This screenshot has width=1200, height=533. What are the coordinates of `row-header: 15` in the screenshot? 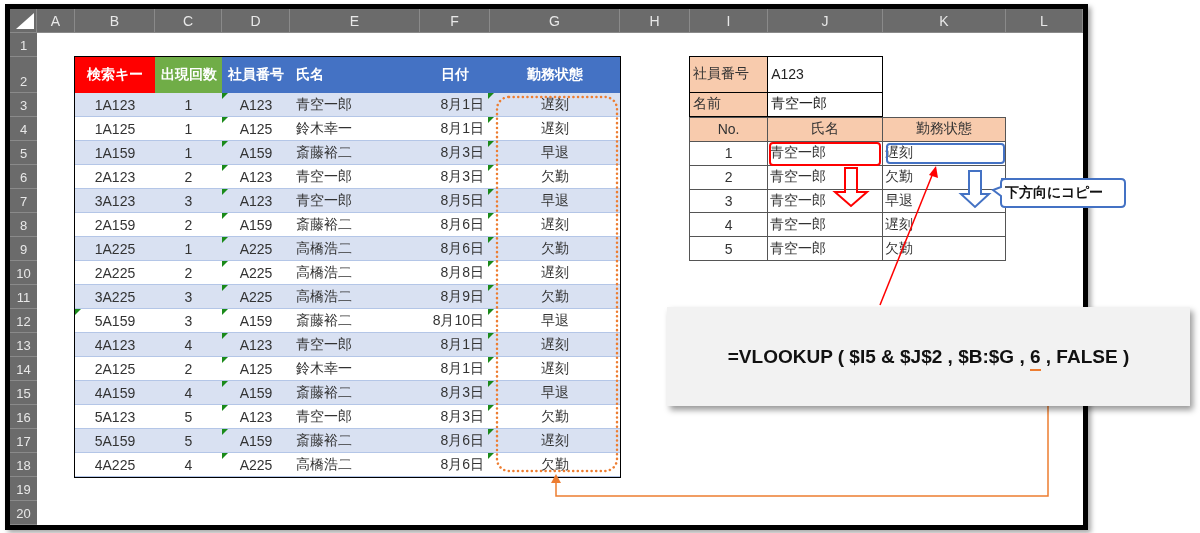 It's located at (23, 393).